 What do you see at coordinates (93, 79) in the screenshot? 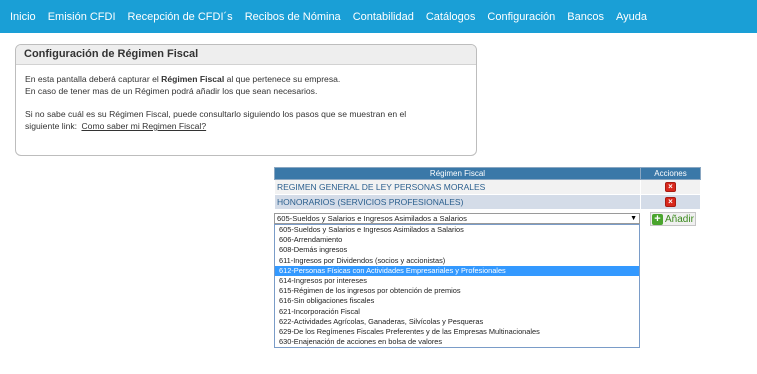
I see `intro-text-pre: En esta pantalla deberá capturar el` at bounding box center [93, 79].